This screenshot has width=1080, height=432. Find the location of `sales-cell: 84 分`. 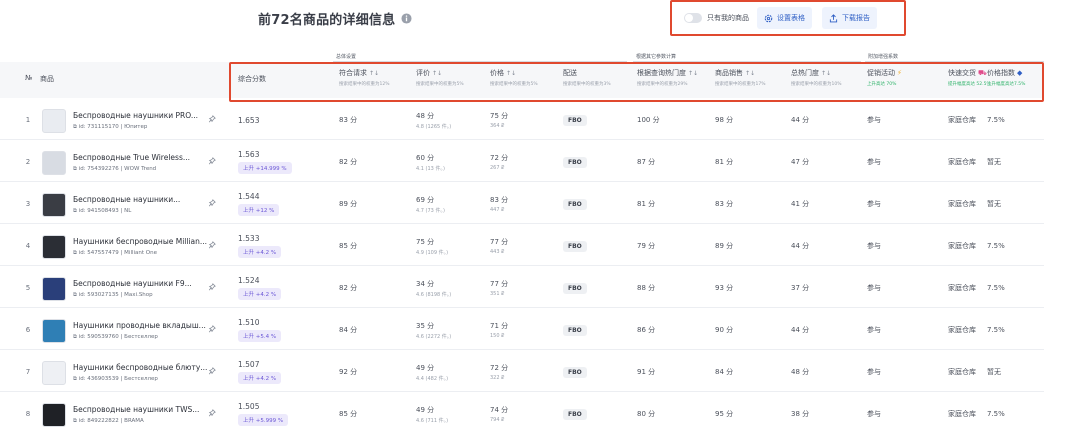

sales-cell: 84 分 is located at coordinates (724, 372).